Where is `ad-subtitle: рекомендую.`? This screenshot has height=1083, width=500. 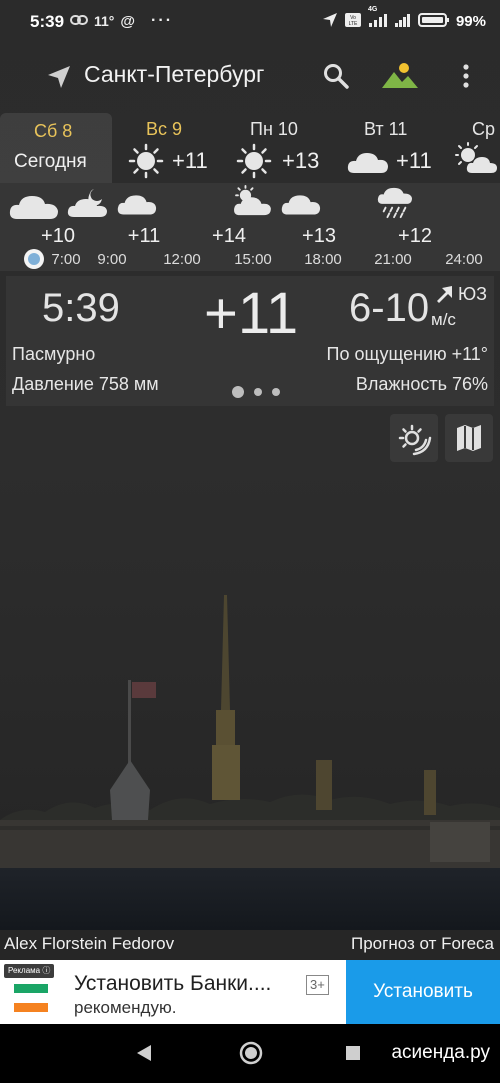
ad-subtitle: рекомендую. is located at coordinates (125, 1007).